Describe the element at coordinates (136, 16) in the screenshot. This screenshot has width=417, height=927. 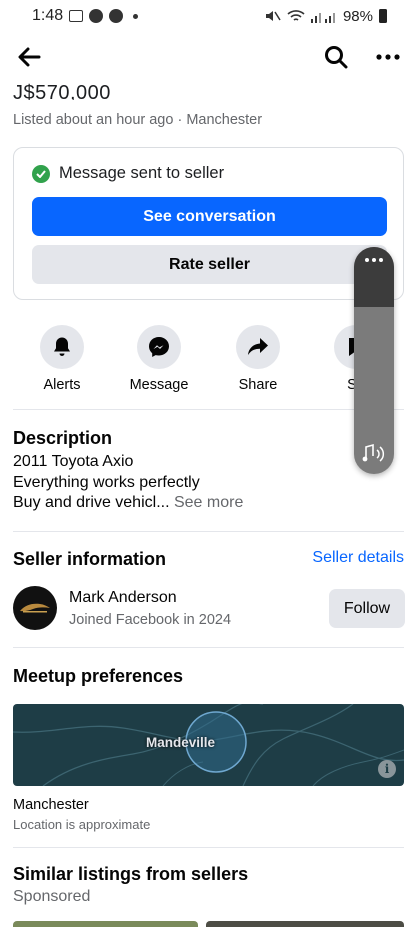
I see `more-notifications-icon` at that location.